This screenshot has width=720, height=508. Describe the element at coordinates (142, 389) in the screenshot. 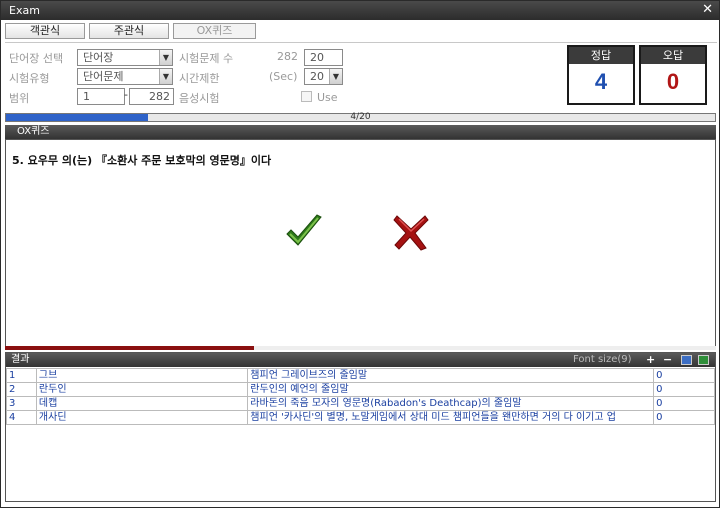

I see `row-word: 란두인` at that location.